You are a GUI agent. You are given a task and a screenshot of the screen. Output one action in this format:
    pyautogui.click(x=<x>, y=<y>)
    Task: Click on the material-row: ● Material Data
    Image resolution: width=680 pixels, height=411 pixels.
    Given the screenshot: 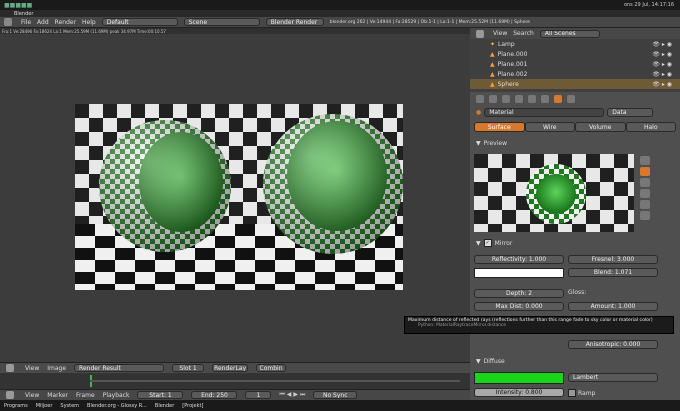 What is the action you would take?
    pyautogui.click(x=574, y=112)
    